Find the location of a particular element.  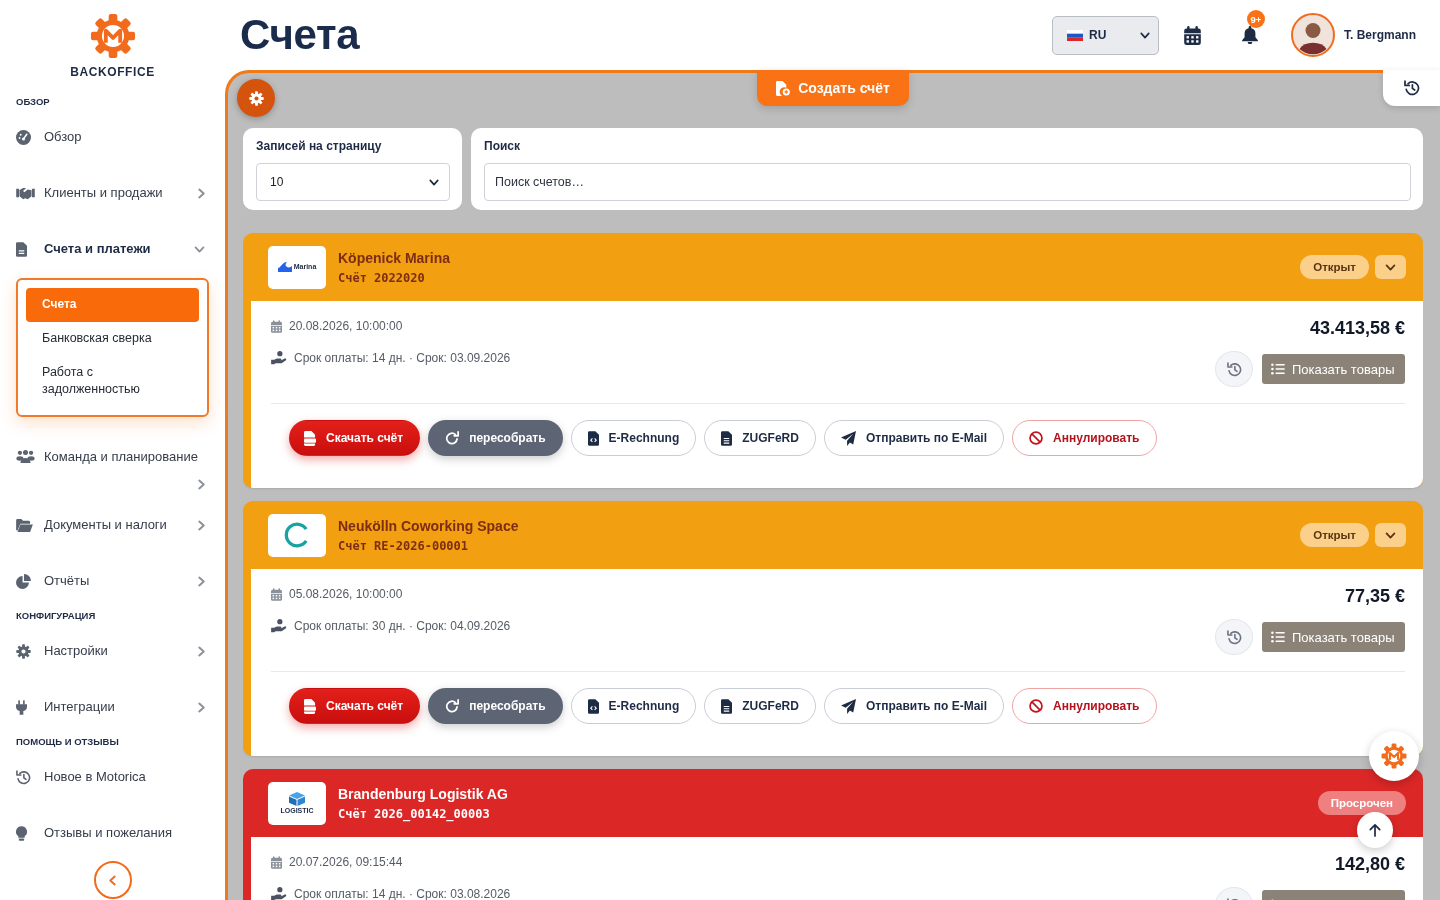

notification-badge: 9+ is located at coordinates (1256, 19).